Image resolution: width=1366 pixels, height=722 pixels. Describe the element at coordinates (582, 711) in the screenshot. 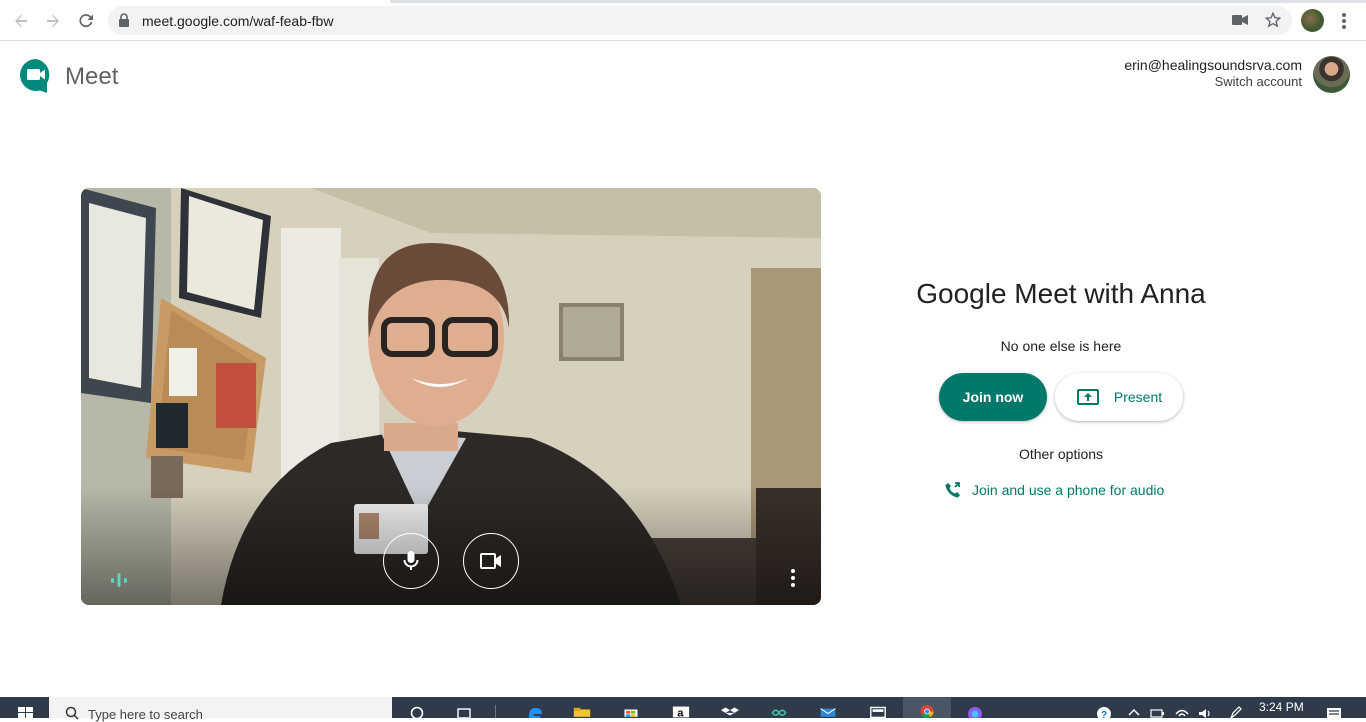

I see `file-explorer-icon` at that location.